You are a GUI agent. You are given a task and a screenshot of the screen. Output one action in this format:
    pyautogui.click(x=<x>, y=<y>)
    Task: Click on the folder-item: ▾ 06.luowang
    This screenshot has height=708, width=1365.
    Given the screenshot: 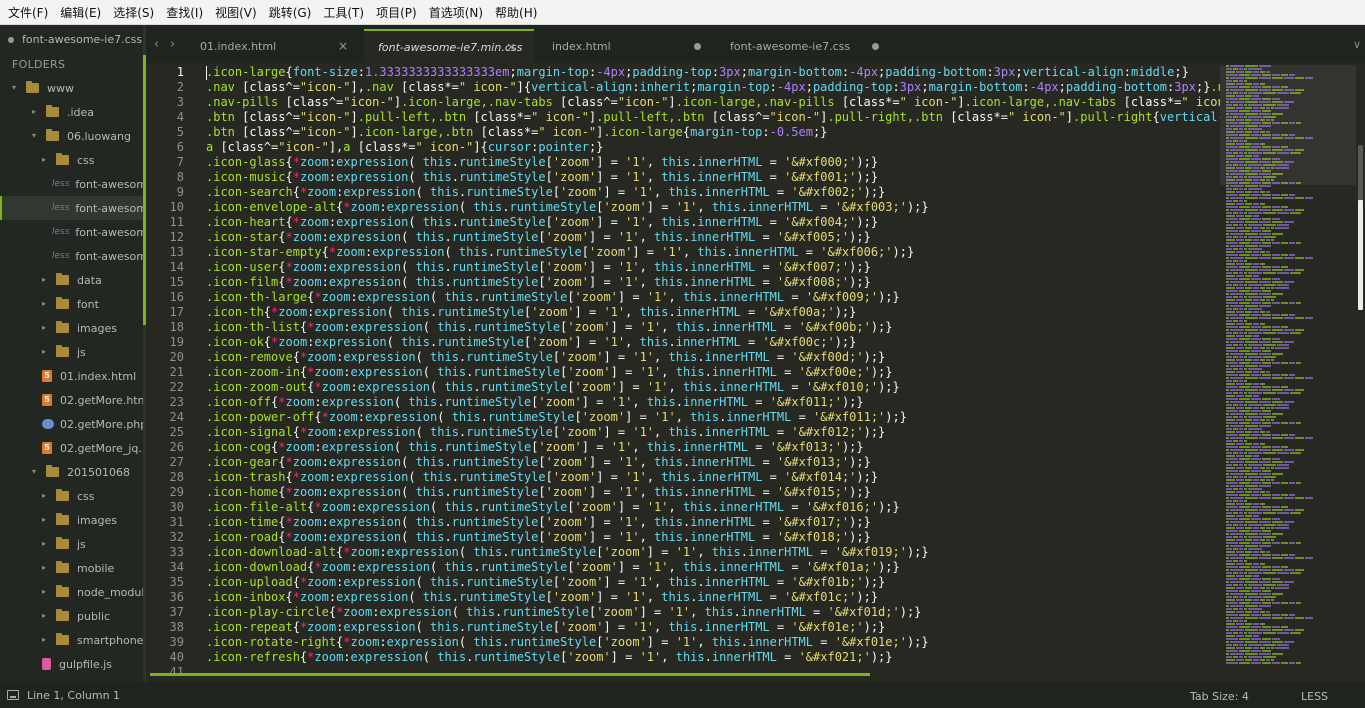 What is the action you would take?
    pyautogui.click(x=73, y=136)
    